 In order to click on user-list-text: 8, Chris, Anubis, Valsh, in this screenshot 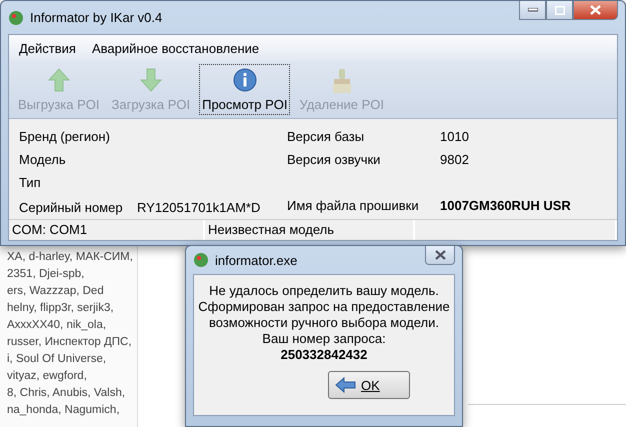, I will do `click(66, 393)`.